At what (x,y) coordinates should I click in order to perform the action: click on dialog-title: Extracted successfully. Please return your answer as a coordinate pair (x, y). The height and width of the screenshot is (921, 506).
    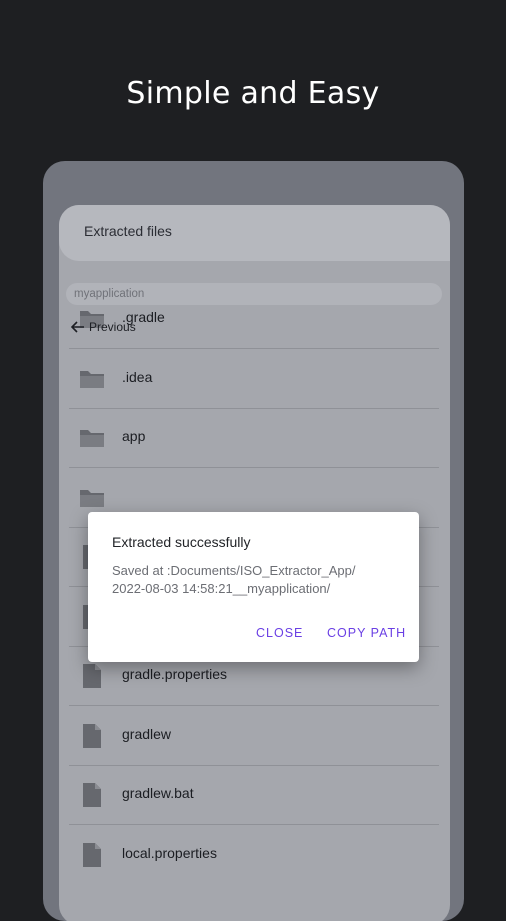
    Looking at the image, I should click on (181, 542).